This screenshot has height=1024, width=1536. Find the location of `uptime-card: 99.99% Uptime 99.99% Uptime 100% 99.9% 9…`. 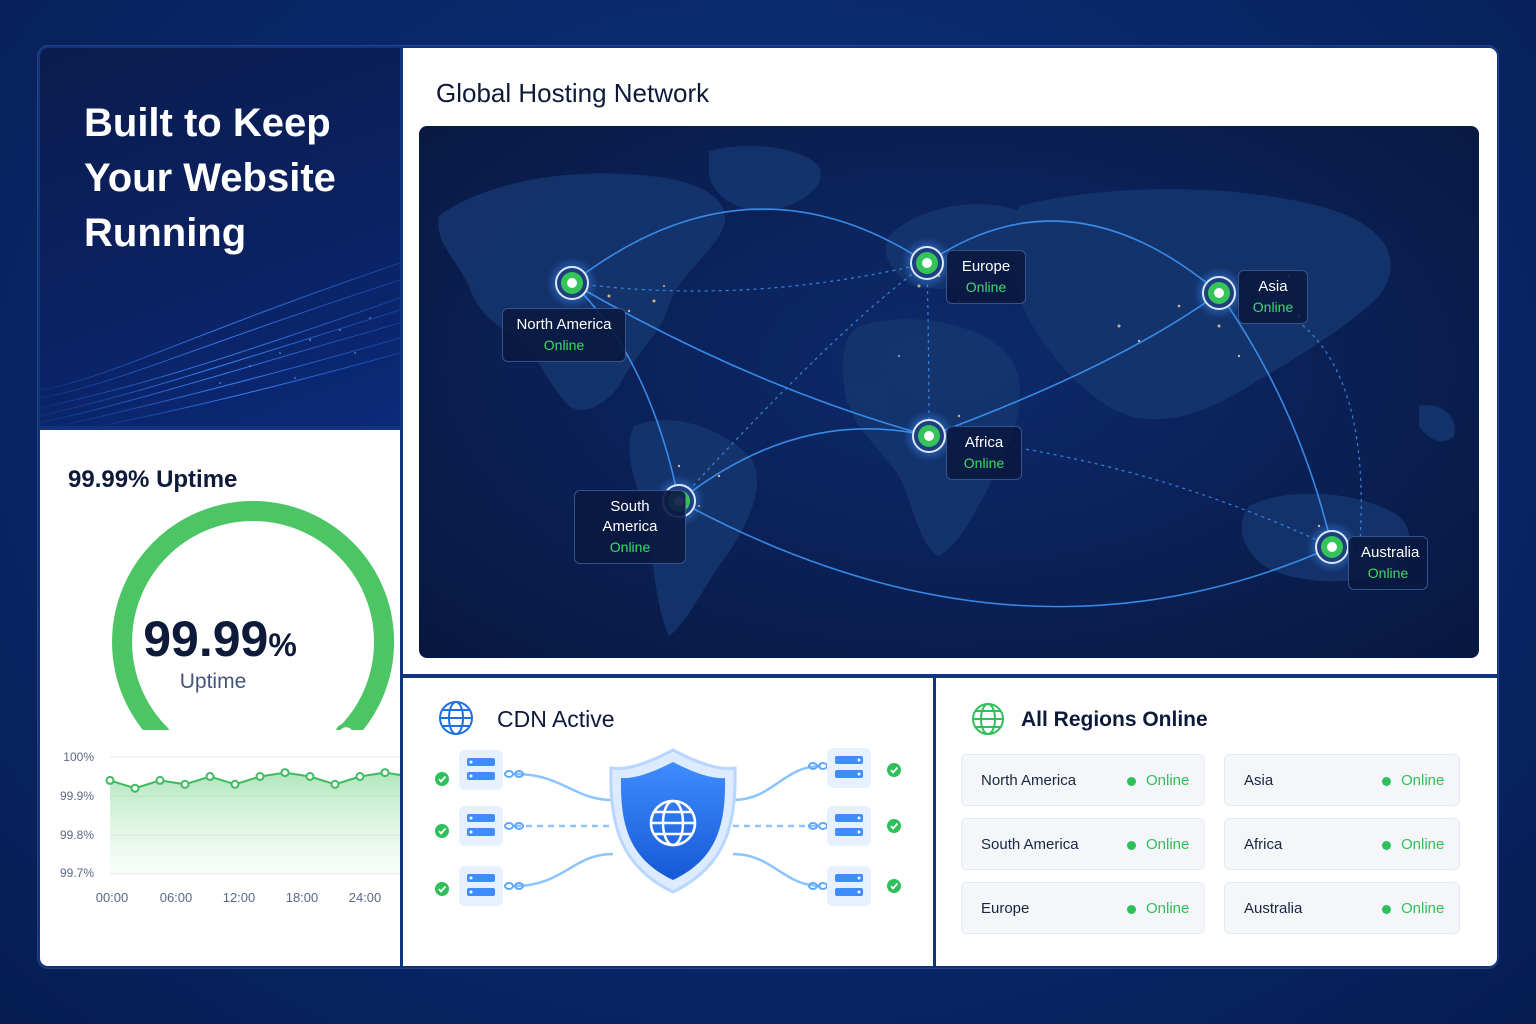

uptime-card: 99.99% Uptime 99.99% Uptime 100% 99.9% 9… is located at coordinates (220, 698).